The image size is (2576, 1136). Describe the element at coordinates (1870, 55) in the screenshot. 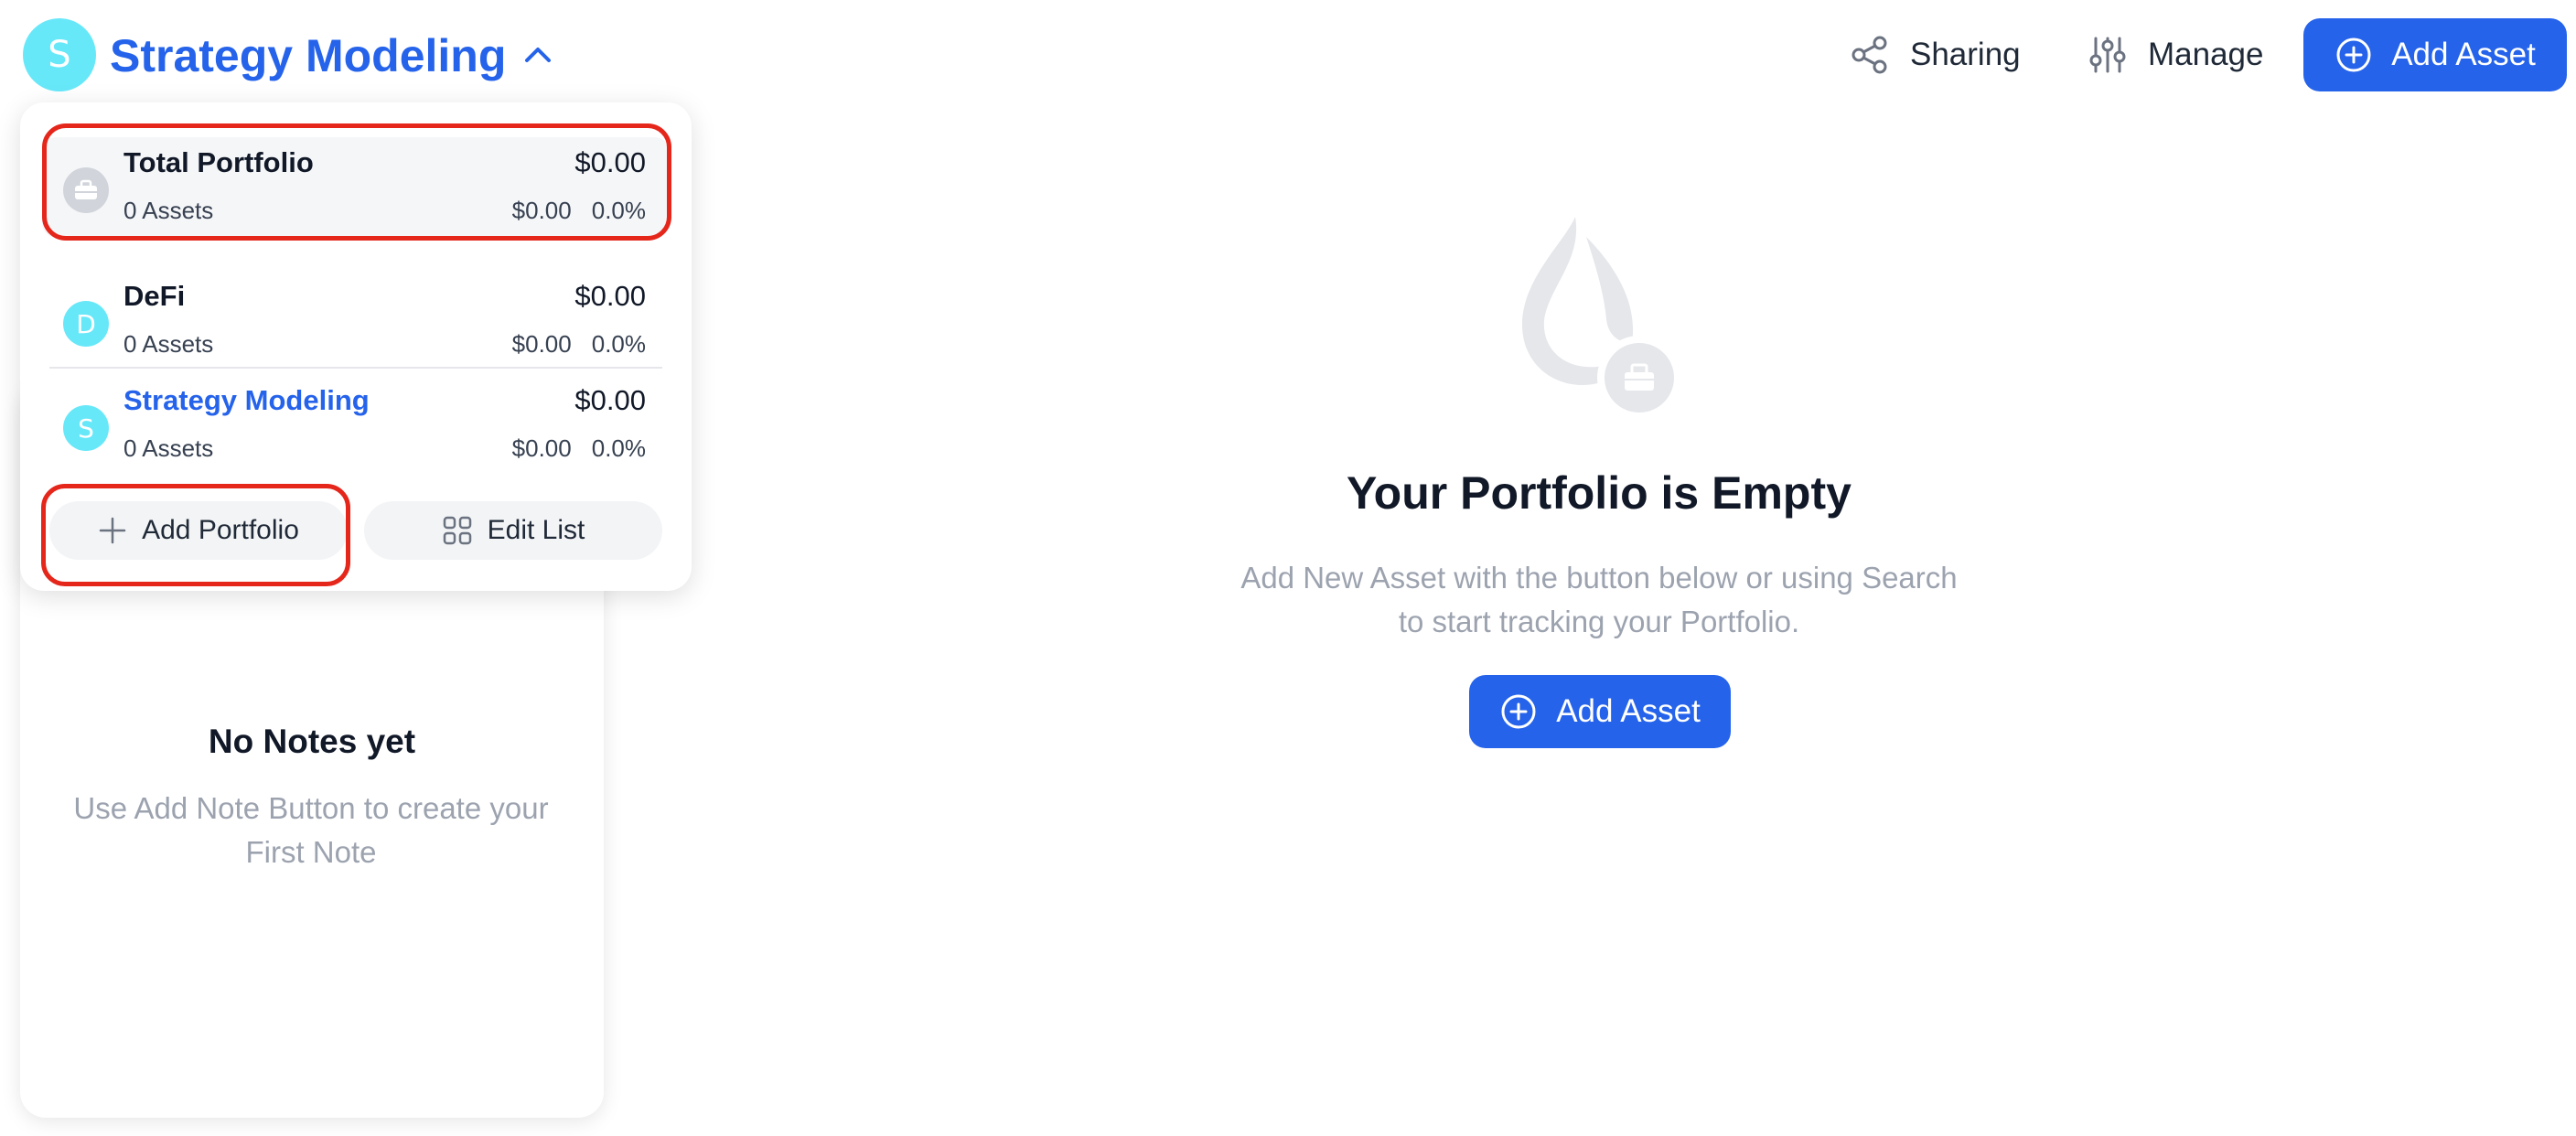

I see `share-icon` at that location.